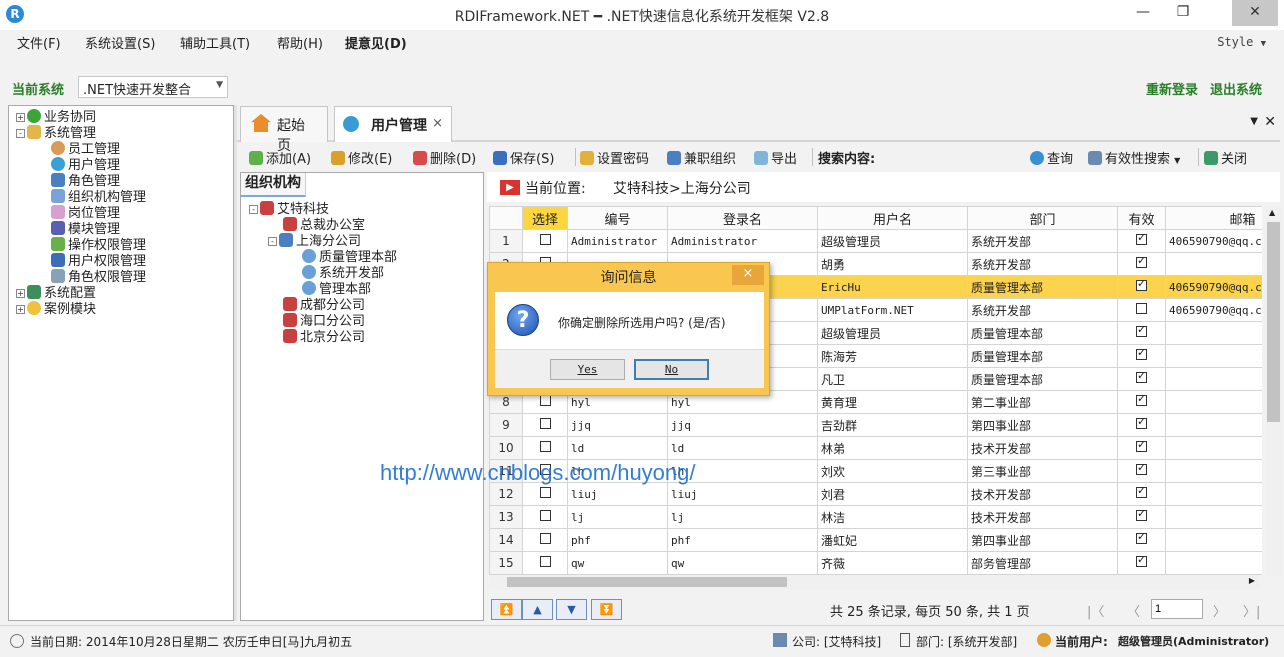 The height and width of the screenshot is (657, 1284). I want to click on menu-help: 帮助(H), so click(300, 42).